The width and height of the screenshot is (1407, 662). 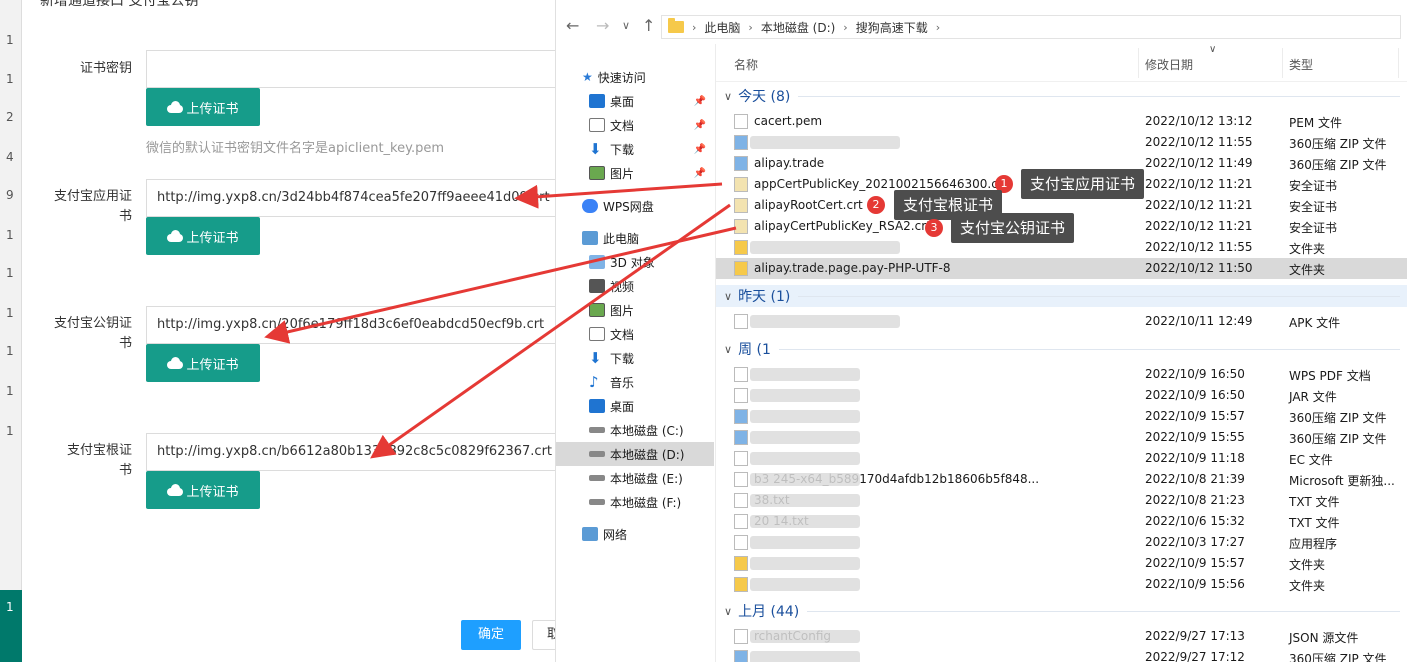 What do you see at coordinates (635, 125) in the screenshot?
I see `nav-pinned-documents: 文档 📌` at bounding box center [635, 125].